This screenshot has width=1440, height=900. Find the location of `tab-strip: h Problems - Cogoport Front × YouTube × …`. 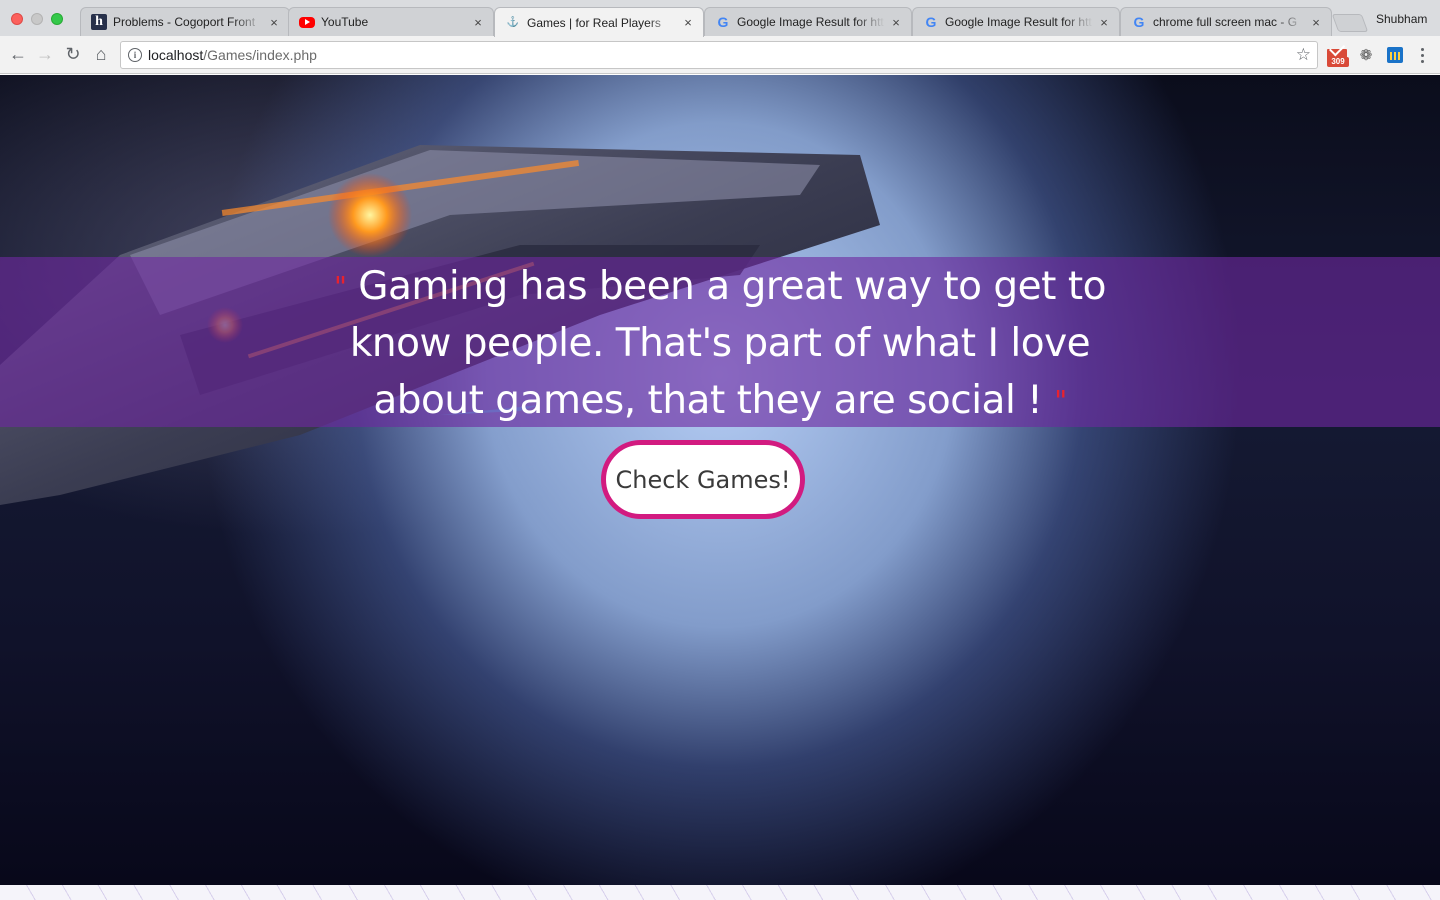

tab-strip: h Problems - Cogoport Front × YouTube × … is located at coordinates (720, 18).